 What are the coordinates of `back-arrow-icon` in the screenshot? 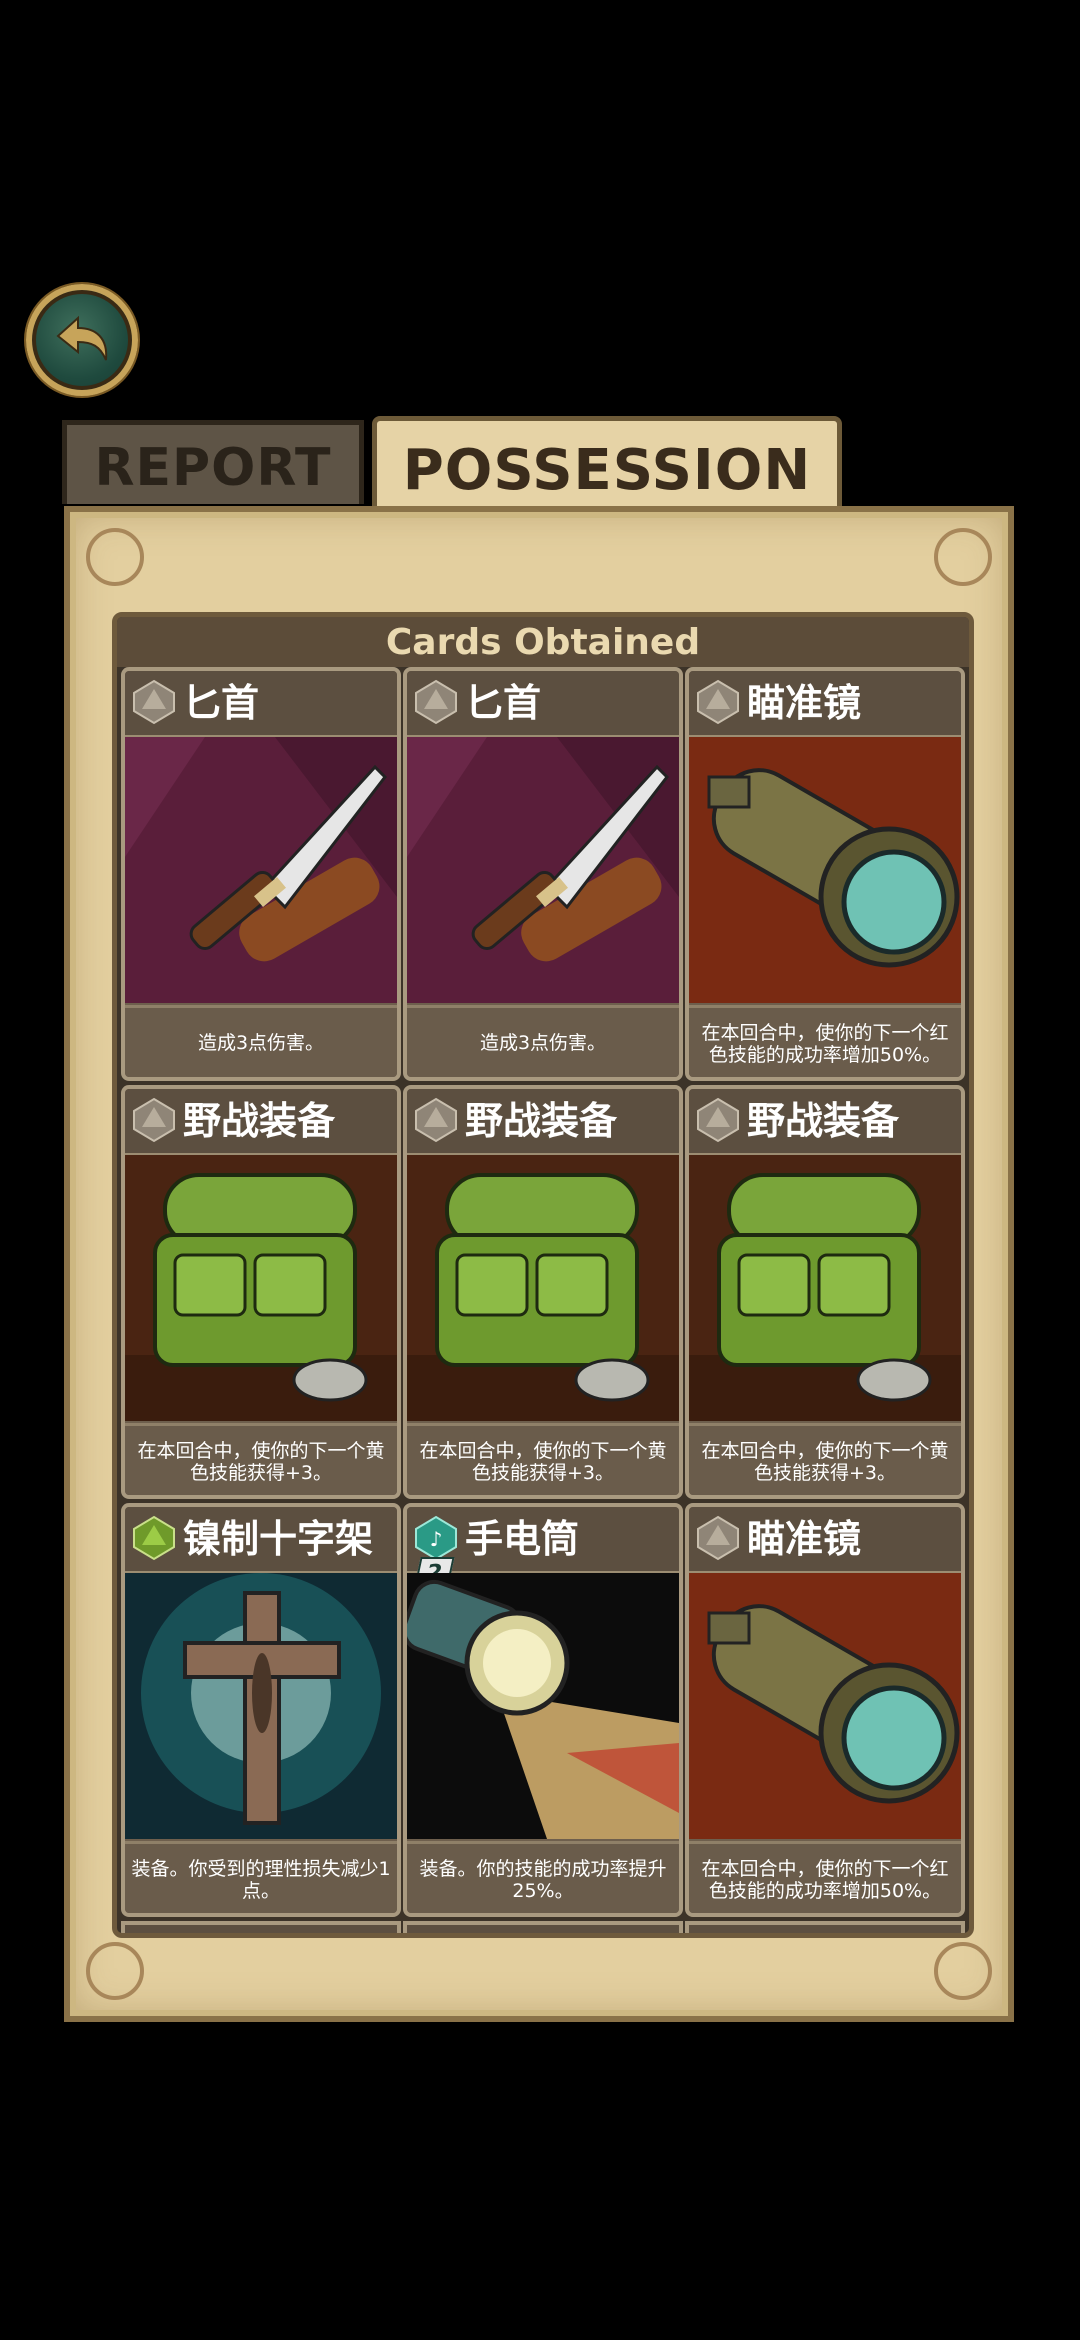 It's located at (82, 338).